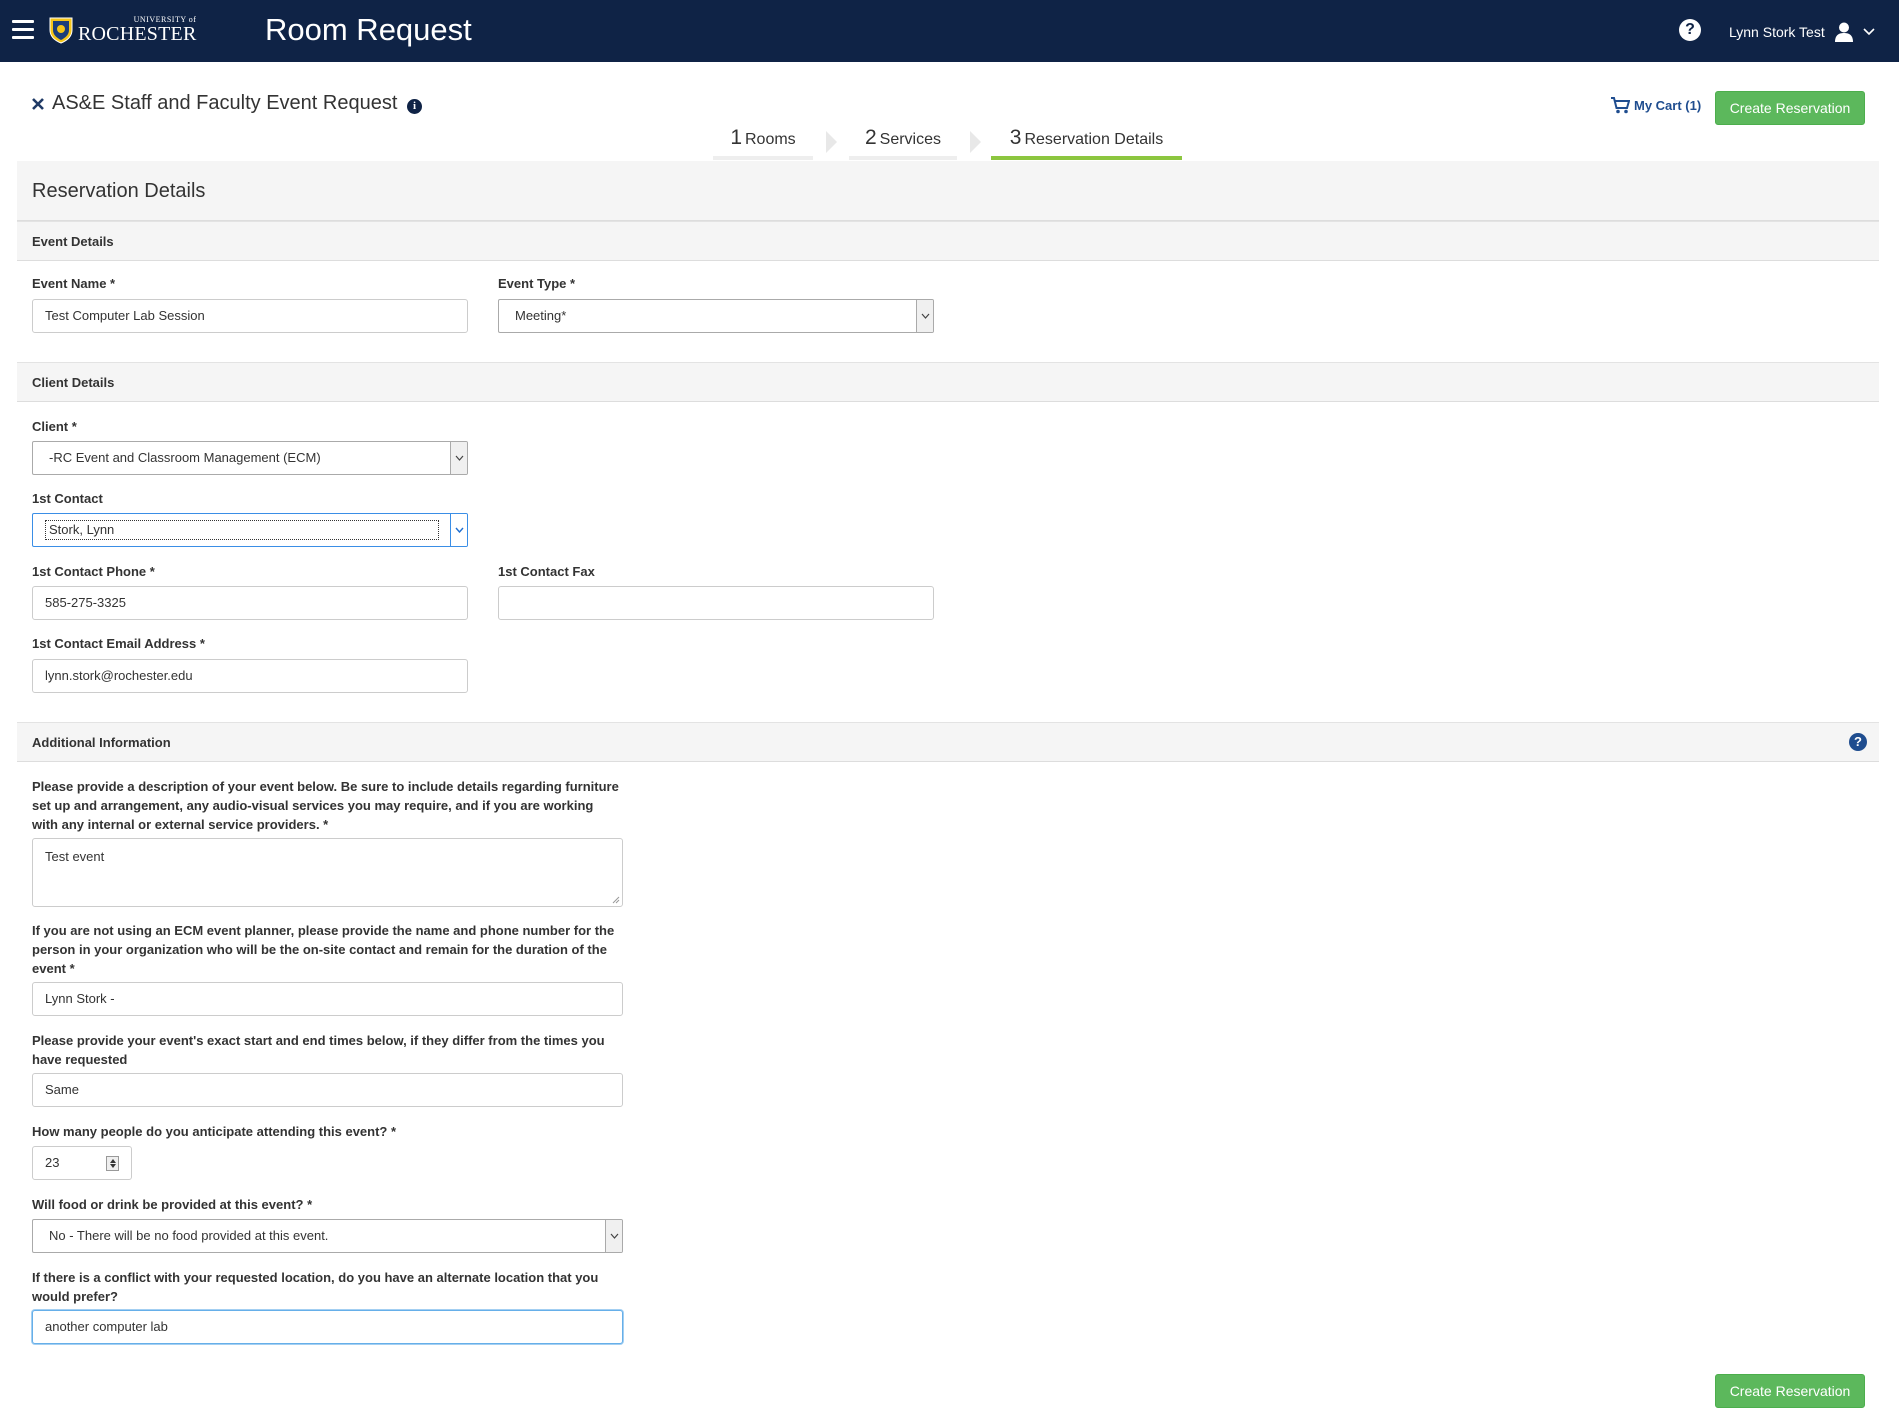 The width and height of the screenshot is (1899, 1428). Describe the element at coordinates (93, 571) in the screenshot. I see `phone-label: 1st Contact Phone *` at that location.